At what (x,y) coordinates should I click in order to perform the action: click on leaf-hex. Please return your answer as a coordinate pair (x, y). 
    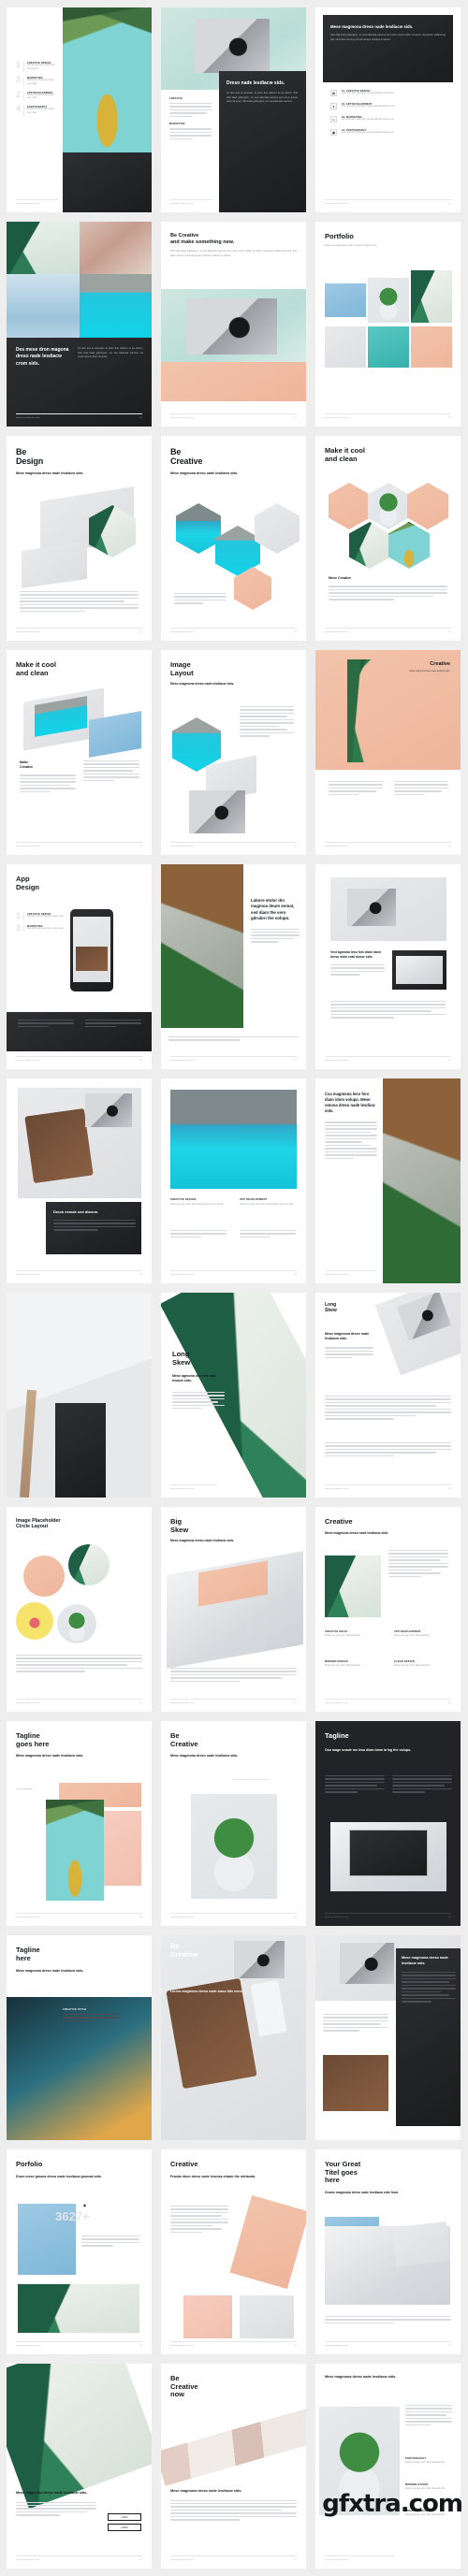
    Looking at the image, I should click on (370, 545).